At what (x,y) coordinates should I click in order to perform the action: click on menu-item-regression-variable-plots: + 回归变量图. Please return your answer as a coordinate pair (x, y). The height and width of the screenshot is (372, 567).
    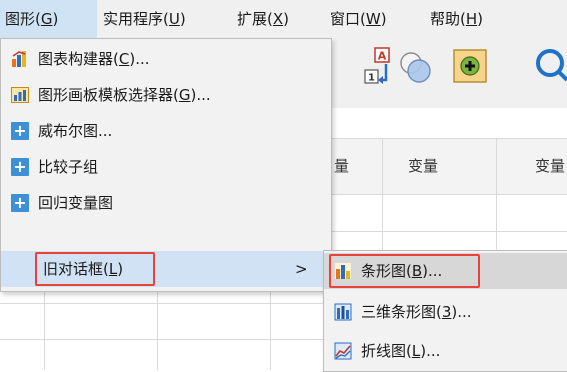
    Looking at the image, I should click on (166, 203).